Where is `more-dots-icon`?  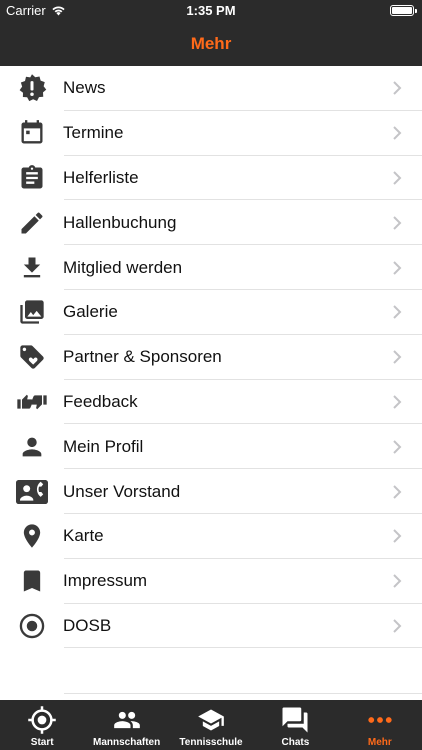
more-dots-icon is located at coordinates (380, 720).